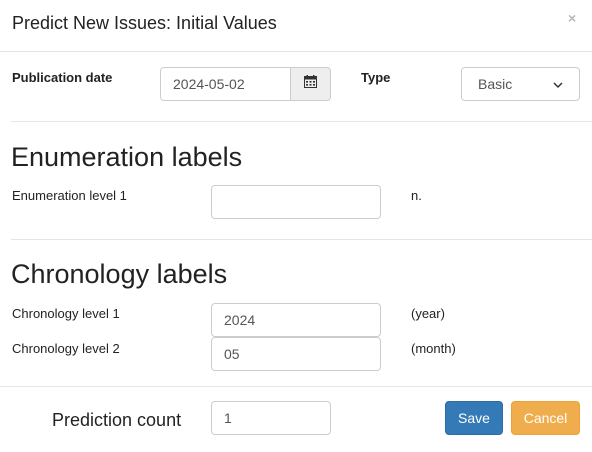 The width and height of the screenshot is (592, 452). I want to click on enumeration-level-1-label: Enumeration level 1, so click(69, 195).